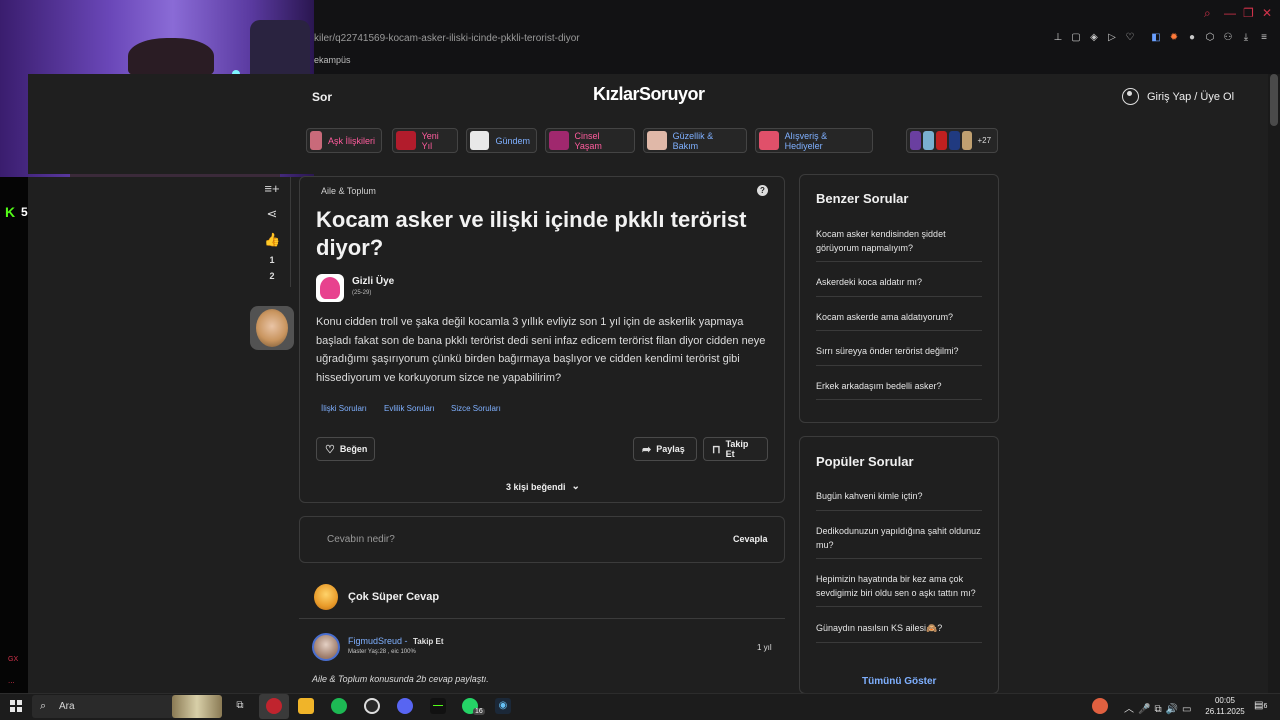 This screenshot has width=1280, height=720. Describe the element at coordinates (16, 706) in the screenshot. I see `windows-start-icon` at that location.